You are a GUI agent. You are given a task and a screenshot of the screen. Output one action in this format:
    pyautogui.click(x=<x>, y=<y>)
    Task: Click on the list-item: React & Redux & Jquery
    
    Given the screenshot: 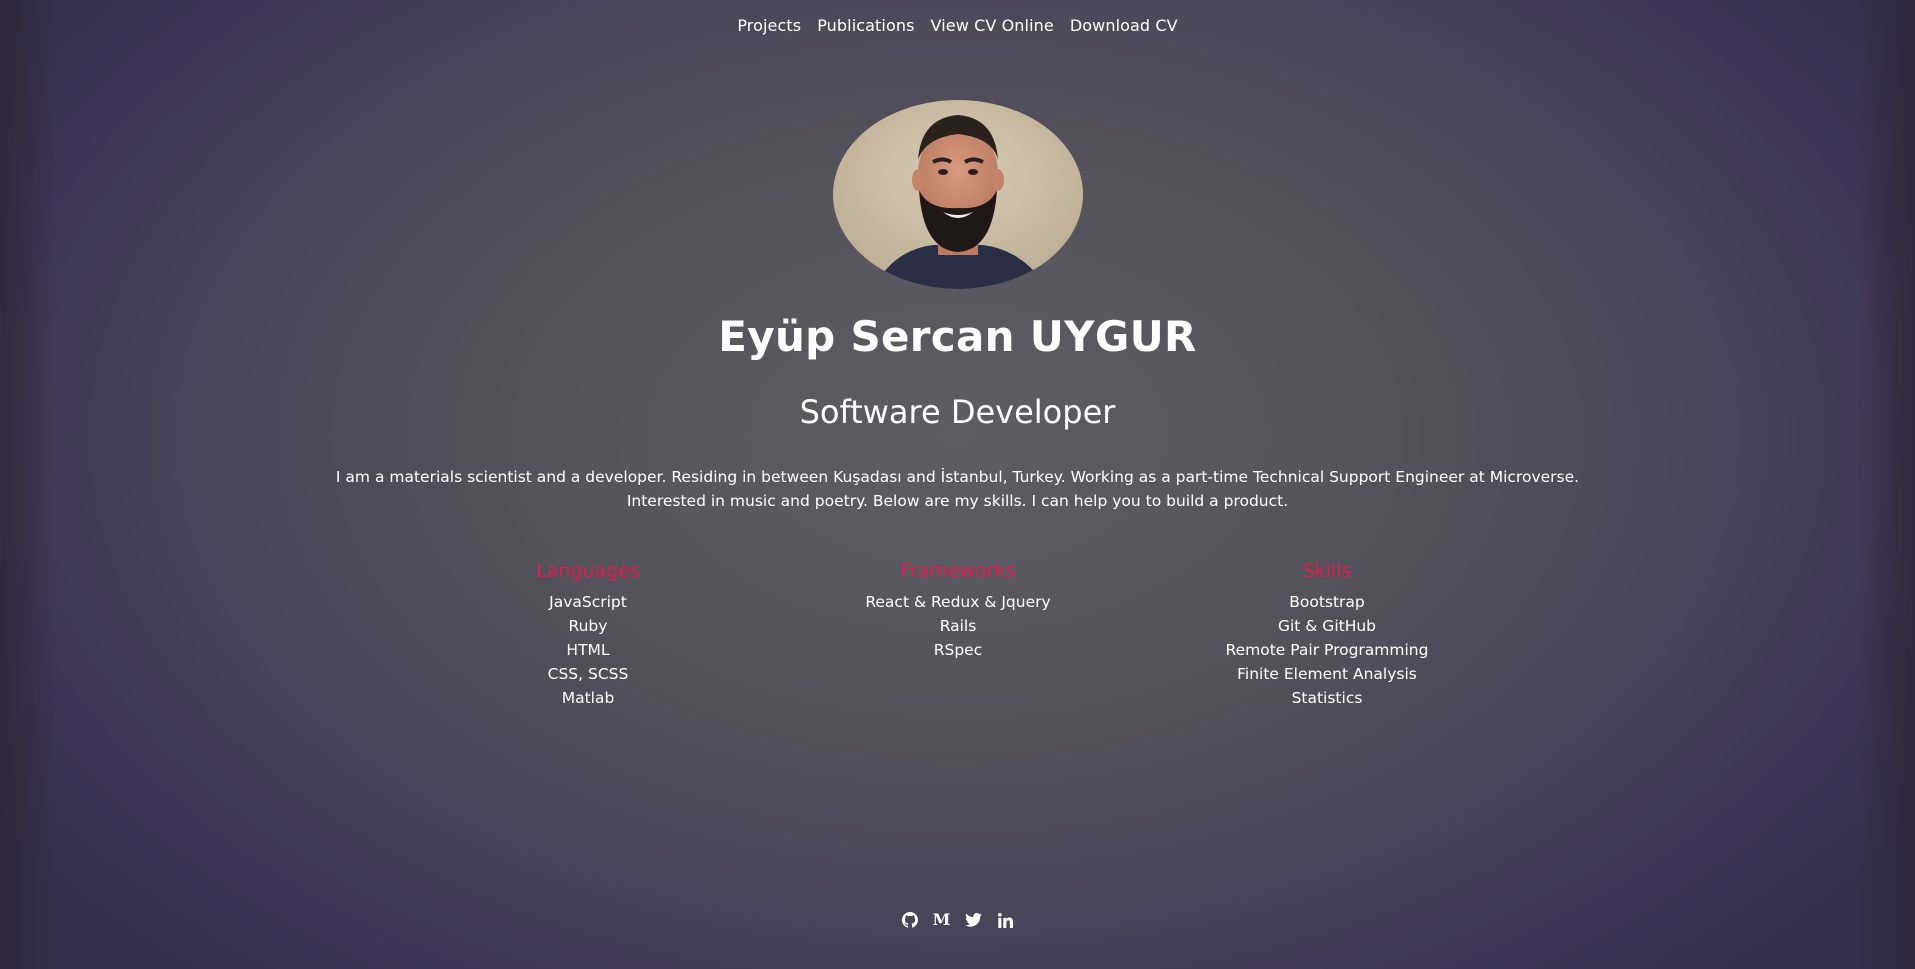 What is the action you would take?
    pyautogui.click(x=958, y=602)
    